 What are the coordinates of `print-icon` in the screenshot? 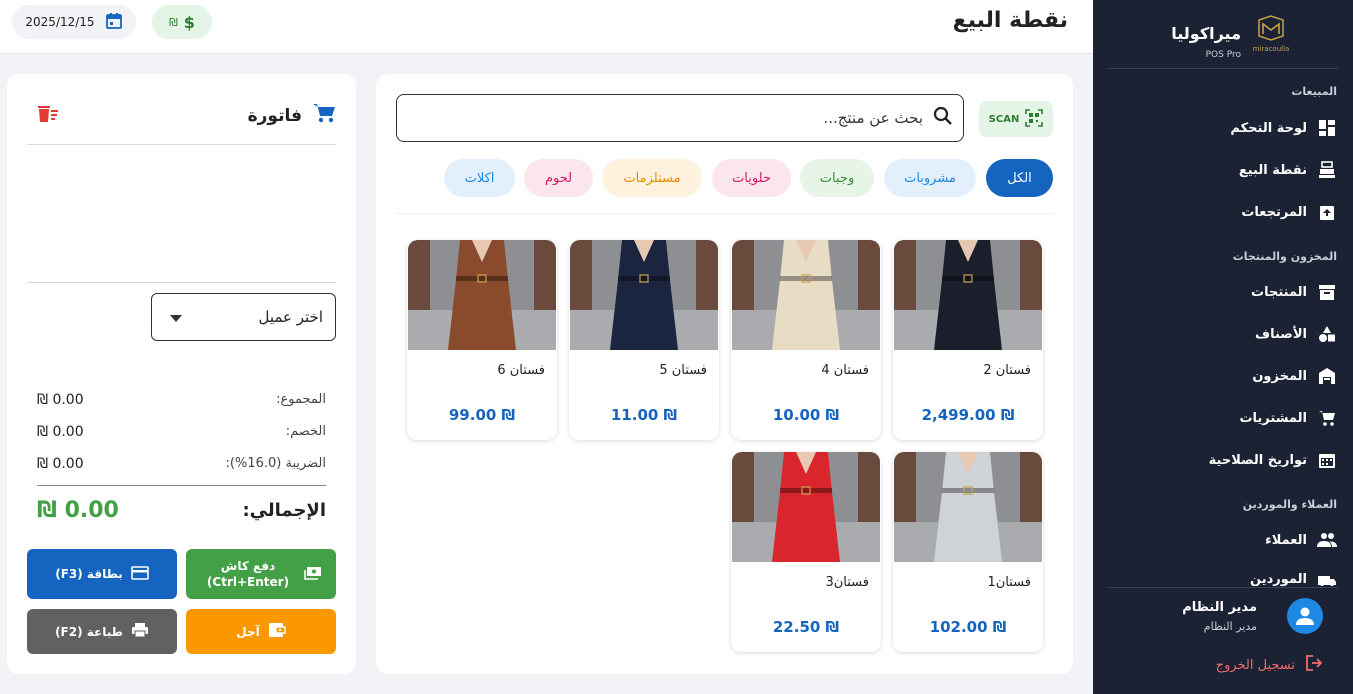 It's located at (140, 631).